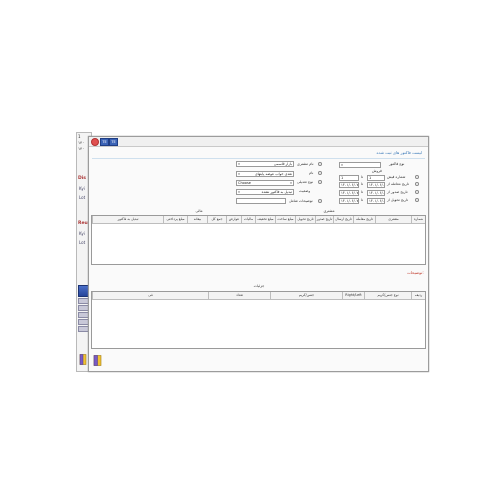  What do you see at coordinates (398, 200) in the screenshot?
I see `delivery-date-label: تاریخ تحویل از` at bounding box center [398, 200].